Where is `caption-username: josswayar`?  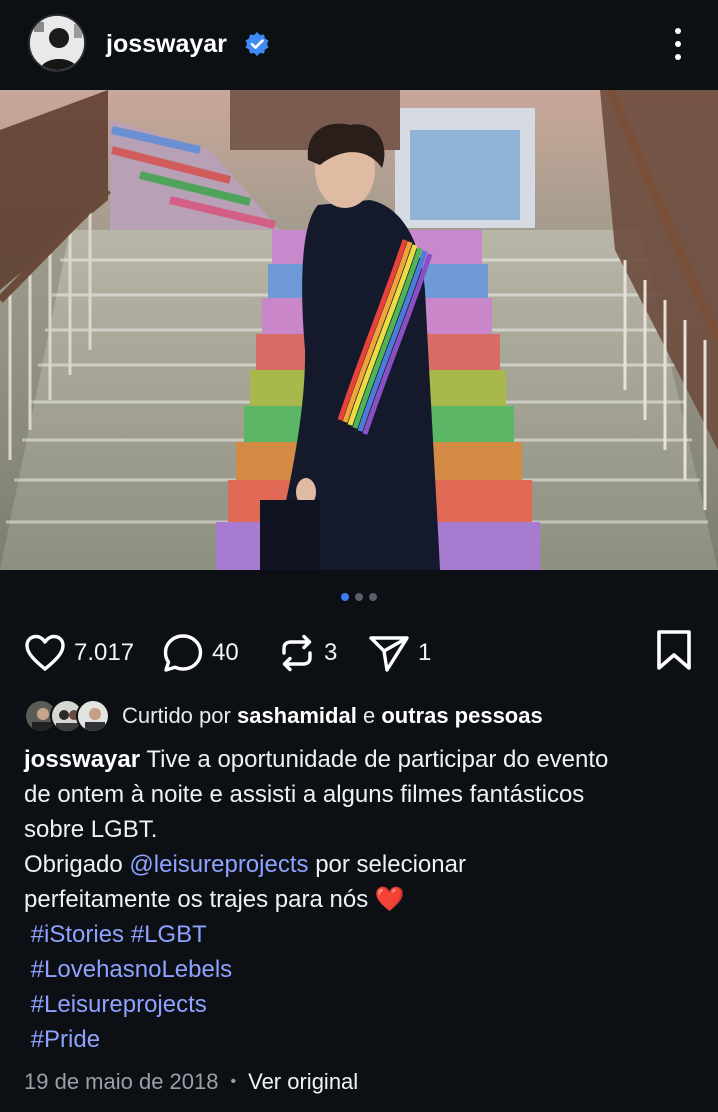
caption-username: josswayar is located at coordinates (82, 759).